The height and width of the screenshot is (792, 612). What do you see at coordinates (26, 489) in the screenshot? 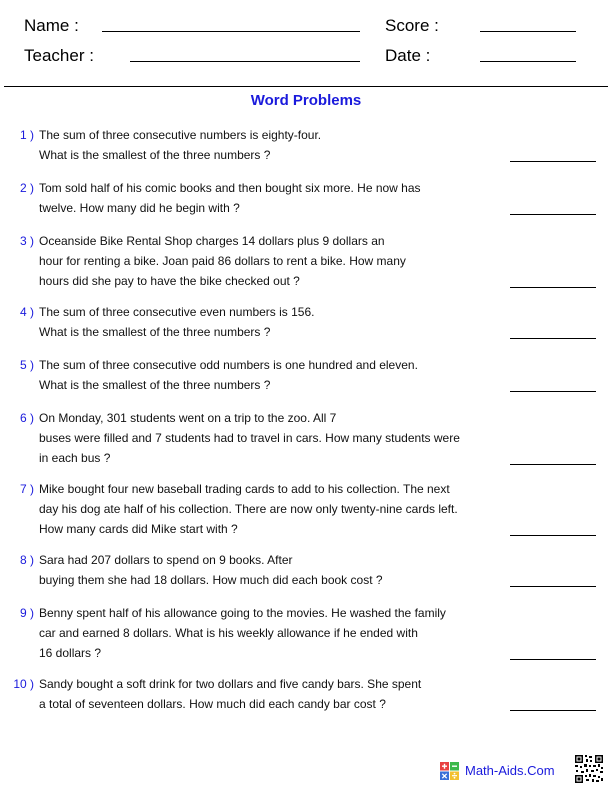
I see `problem-number: 7 )` at bounding box center [26, 489].